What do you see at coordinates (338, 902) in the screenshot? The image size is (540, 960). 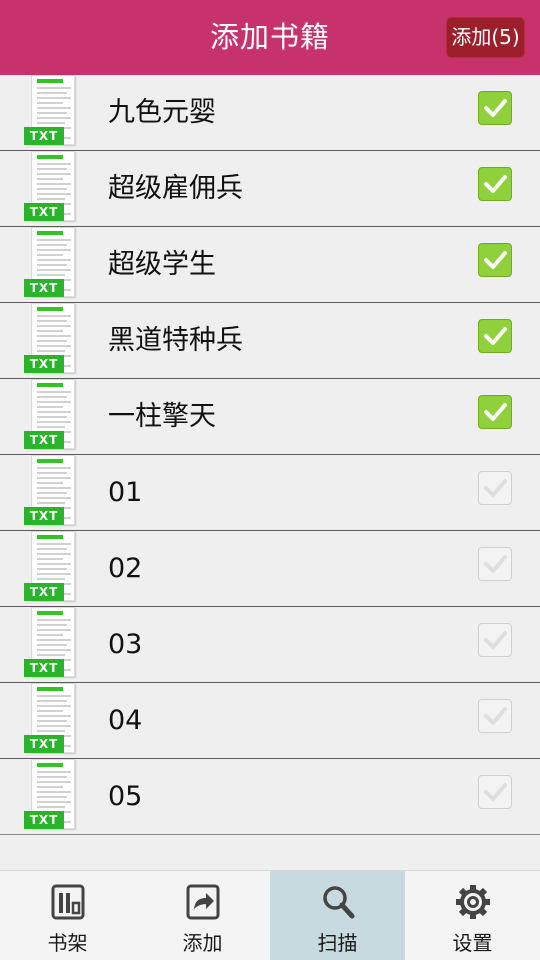 I see `search-icon` at bounding box center [338, 902].